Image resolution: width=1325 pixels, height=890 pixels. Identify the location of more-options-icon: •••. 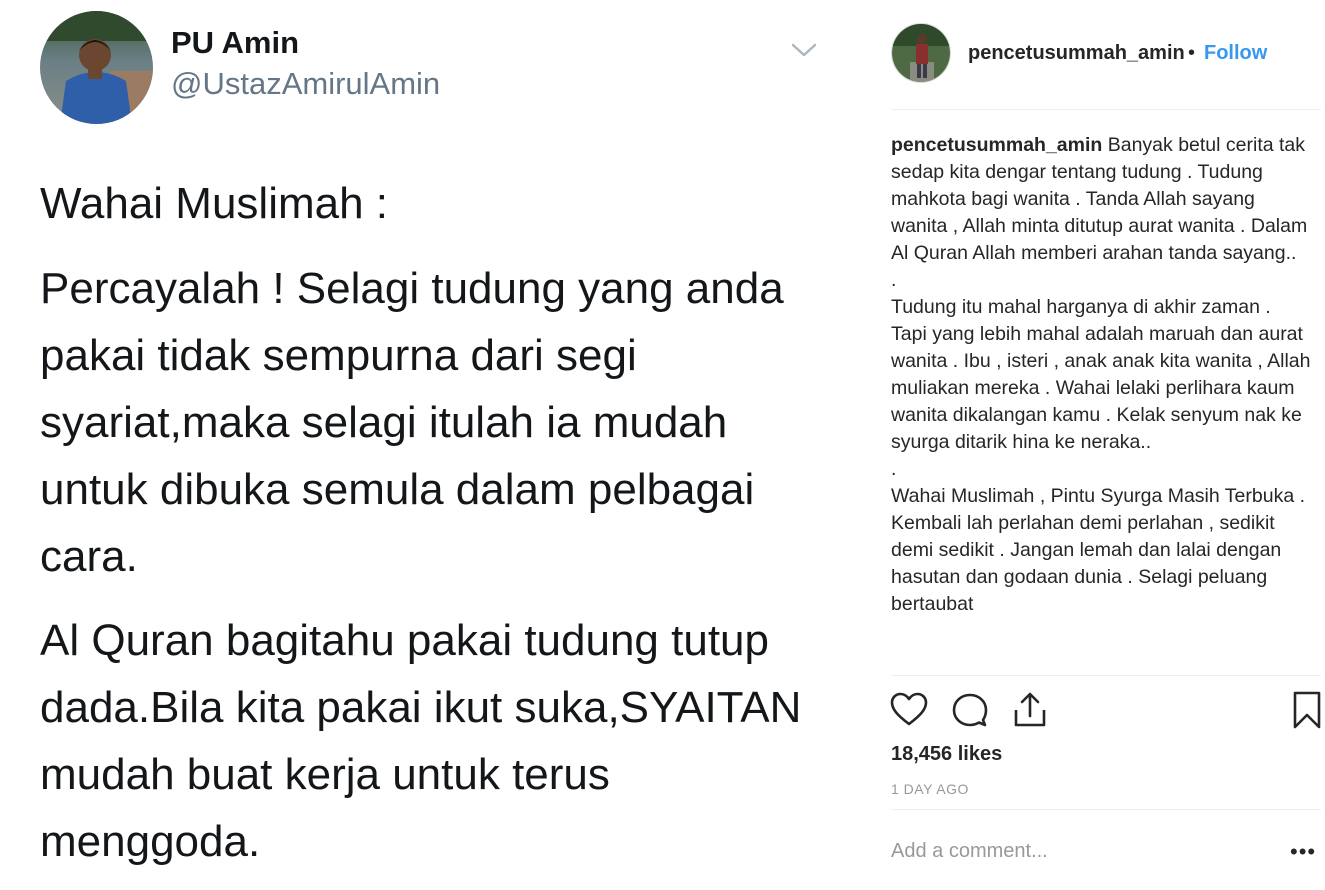
(1303, 852).